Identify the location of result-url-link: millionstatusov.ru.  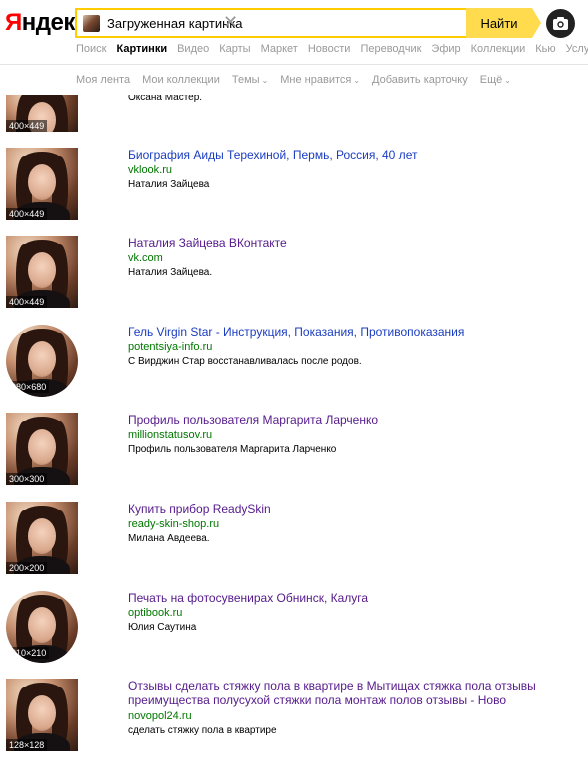
(170, 435).